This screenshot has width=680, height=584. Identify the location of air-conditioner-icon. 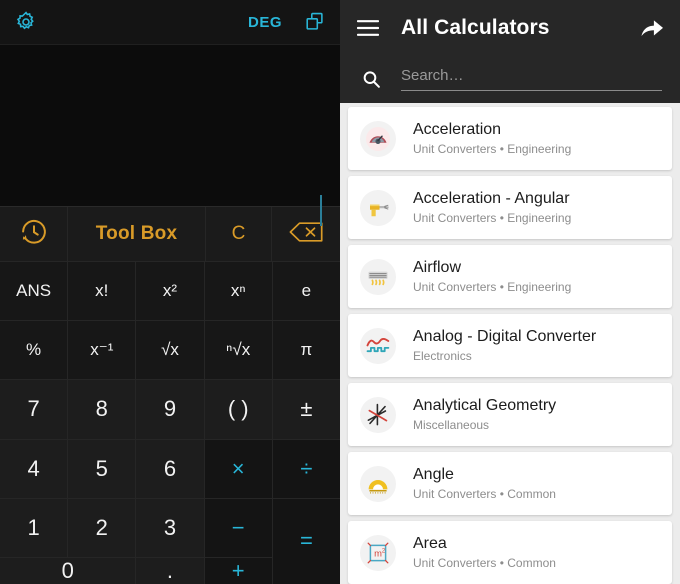
(378, 276).